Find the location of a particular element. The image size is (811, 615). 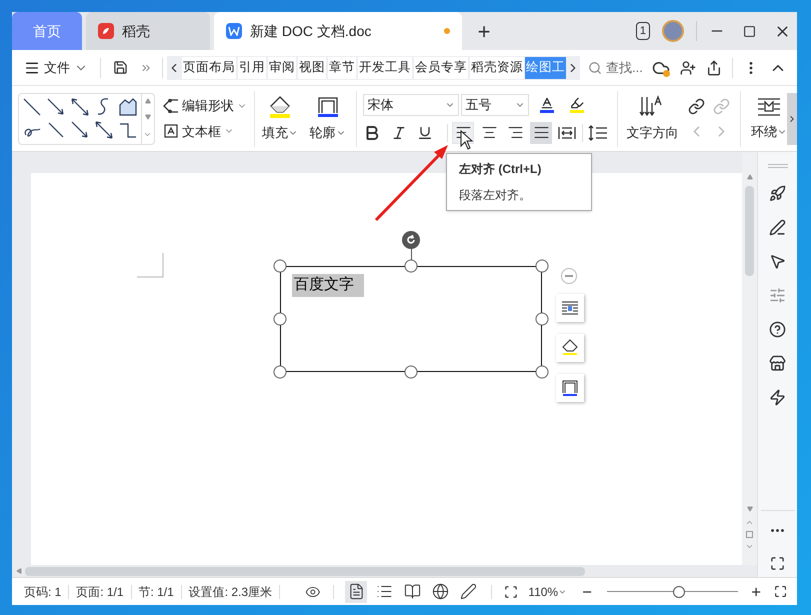

share-icon is located at coordinates (714, 68).